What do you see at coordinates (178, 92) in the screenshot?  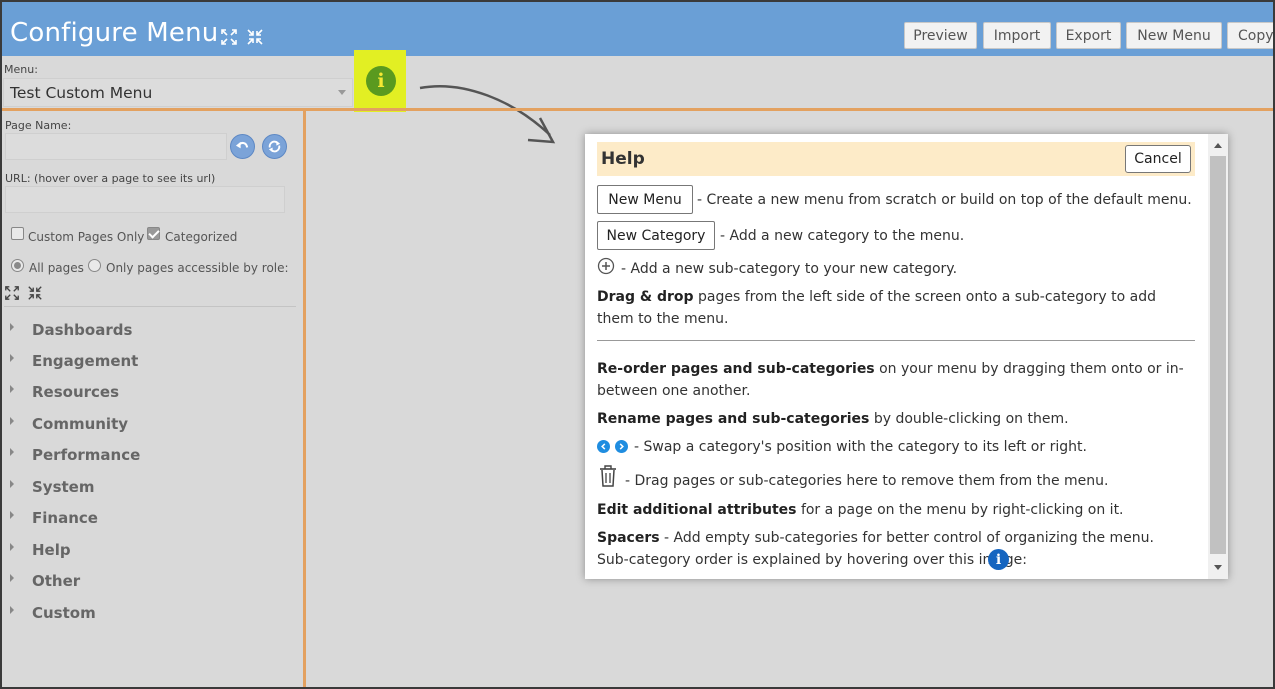 I see `menu-select: Test Custom Menu` at bounding box center [178, 92].